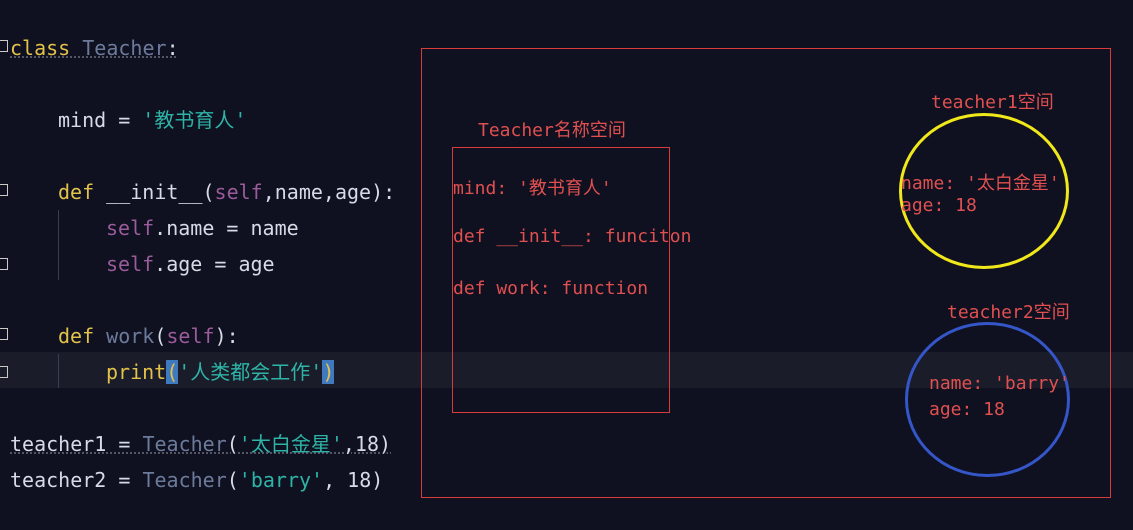 This screenshot has width=1133, height=530. What do you see at coordinates (1008, 312) in the screenshot?
I see `teacher2-namespace-title: teacher2空间` at bounding box center [1008, 312].